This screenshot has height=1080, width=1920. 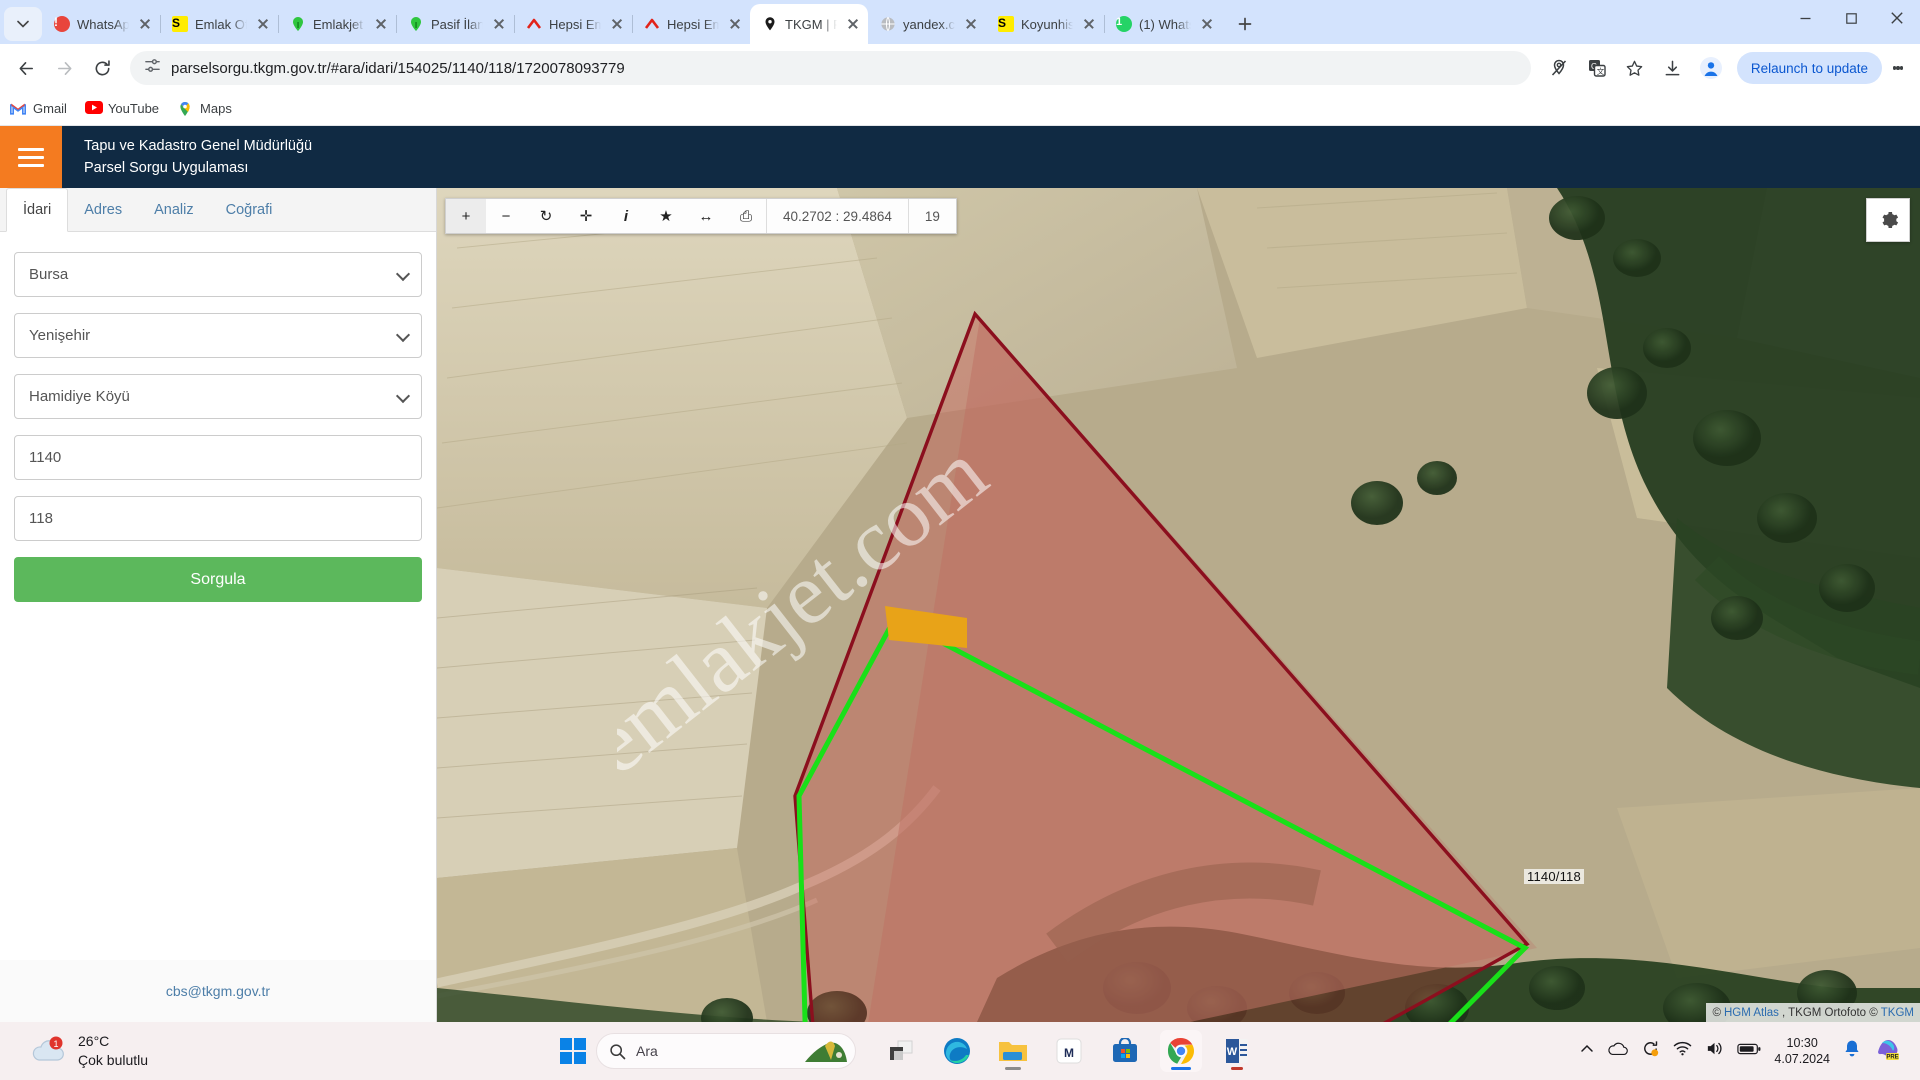 I want to click on il-select: Bursa, so click(x=218, y=274).